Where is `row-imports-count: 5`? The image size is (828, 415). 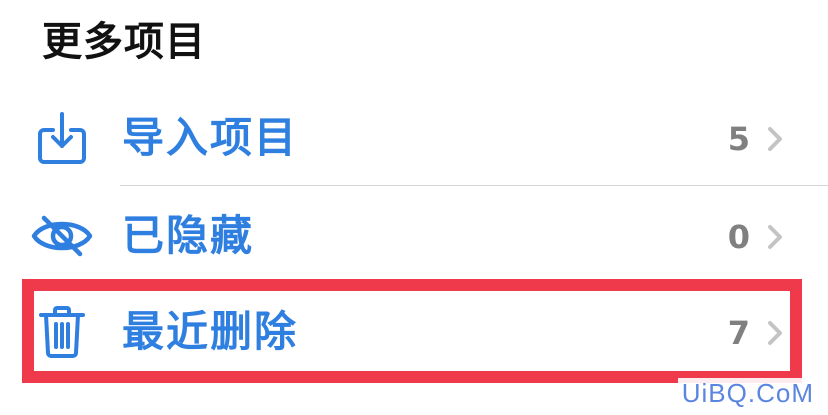
row-imports-count: 5 is located at coordinates (738, 139).